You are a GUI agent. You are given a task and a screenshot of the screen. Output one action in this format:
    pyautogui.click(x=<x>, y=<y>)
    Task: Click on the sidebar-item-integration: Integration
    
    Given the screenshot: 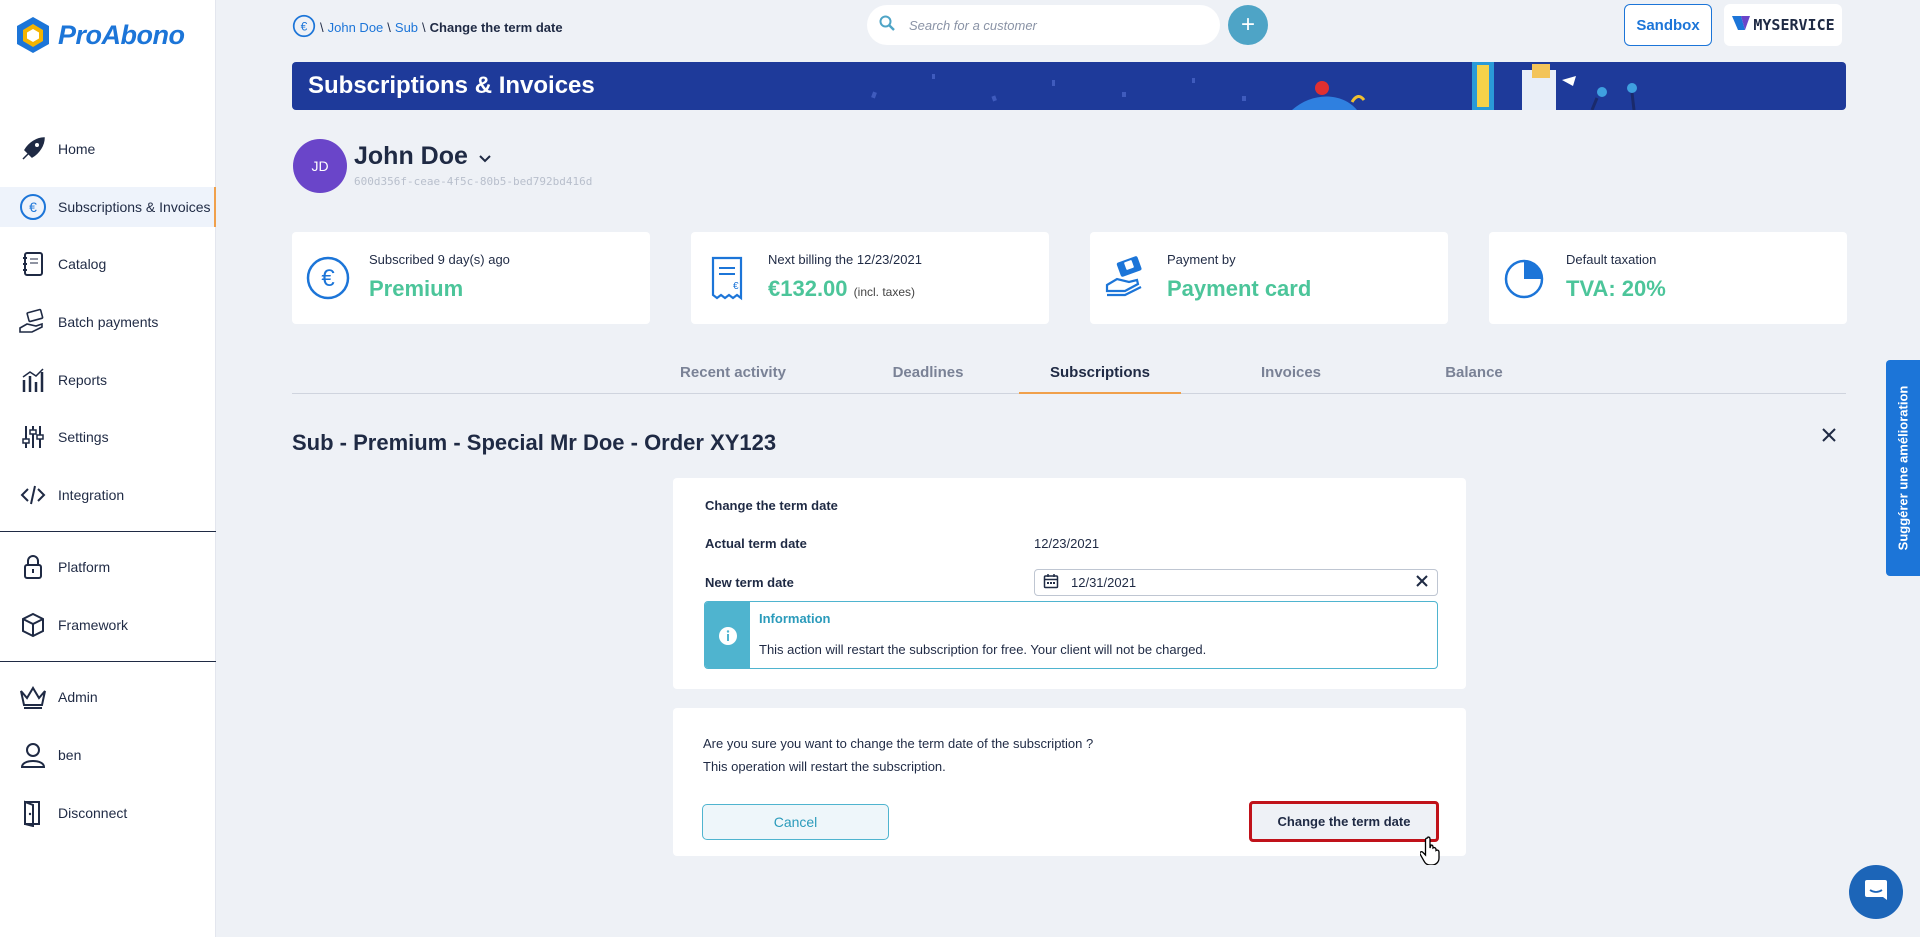 What is the action you would take?
    pyautogui.click(x=108, y=495)
    